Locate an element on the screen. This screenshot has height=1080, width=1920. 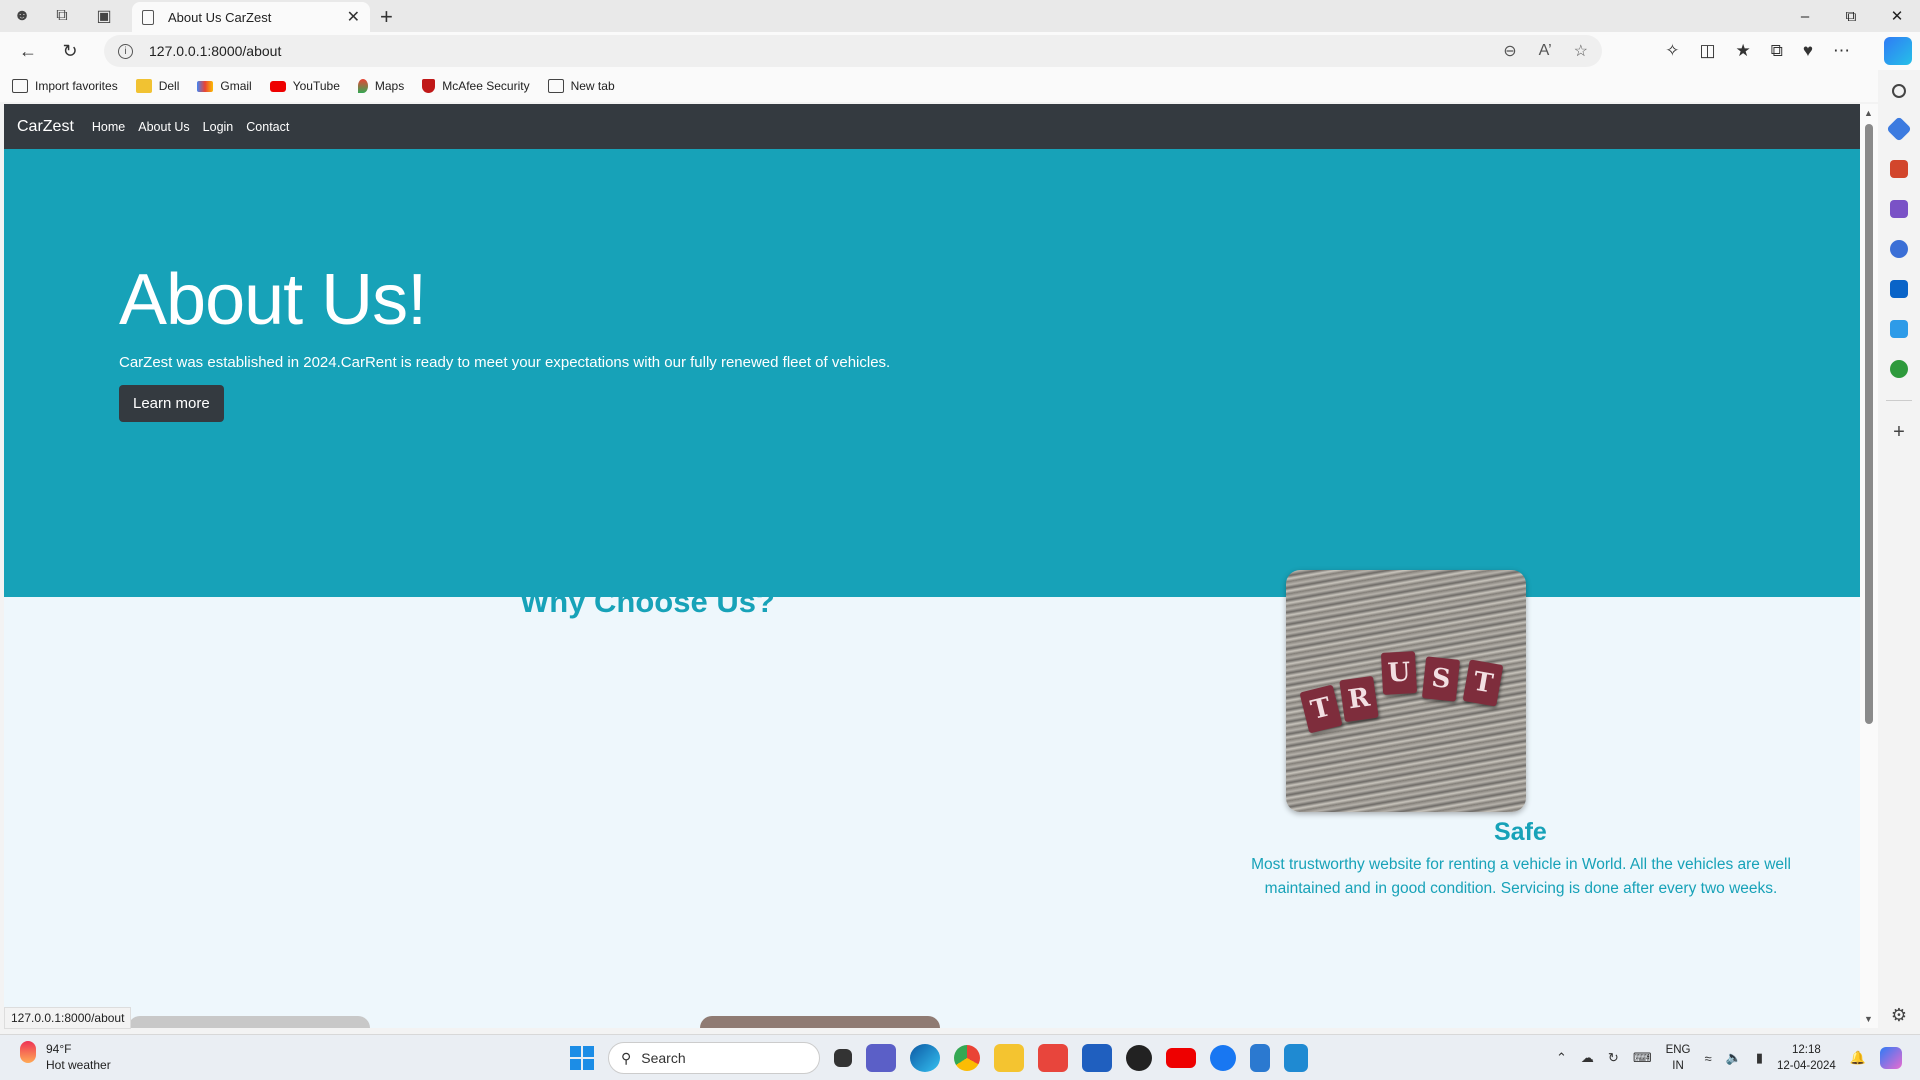
maps-icon is located at coordinates (362, 86).